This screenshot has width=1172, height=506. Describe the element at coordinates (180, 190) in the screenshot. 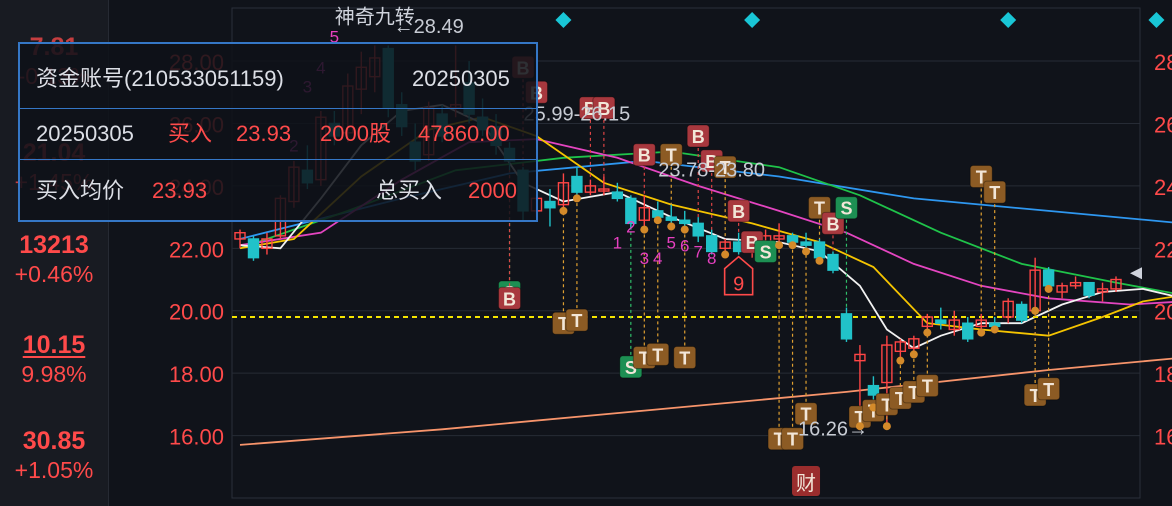

I see `avg-price-value: 23.93` at that location.